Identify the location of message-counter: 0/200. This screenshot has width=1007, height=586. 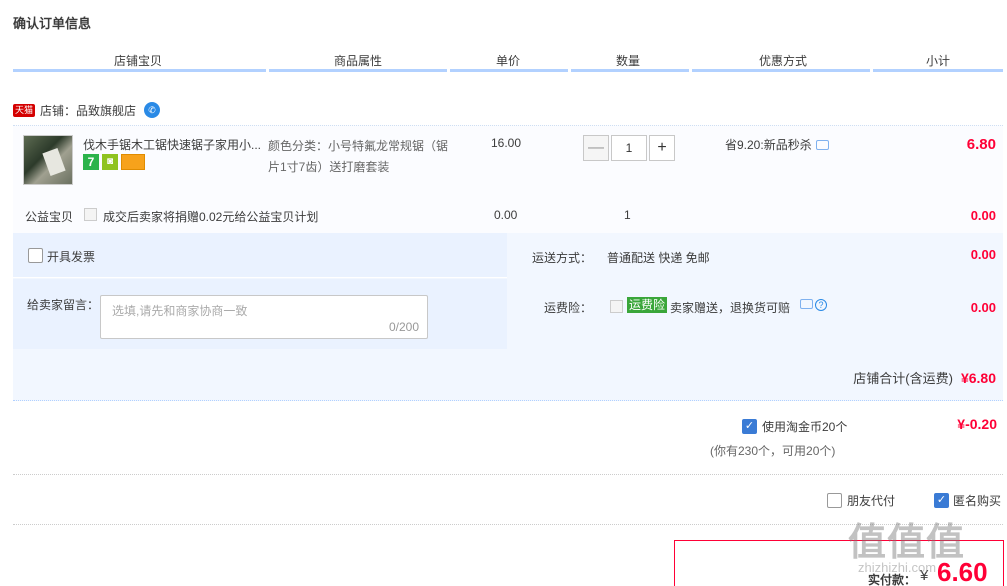
(403, 327).